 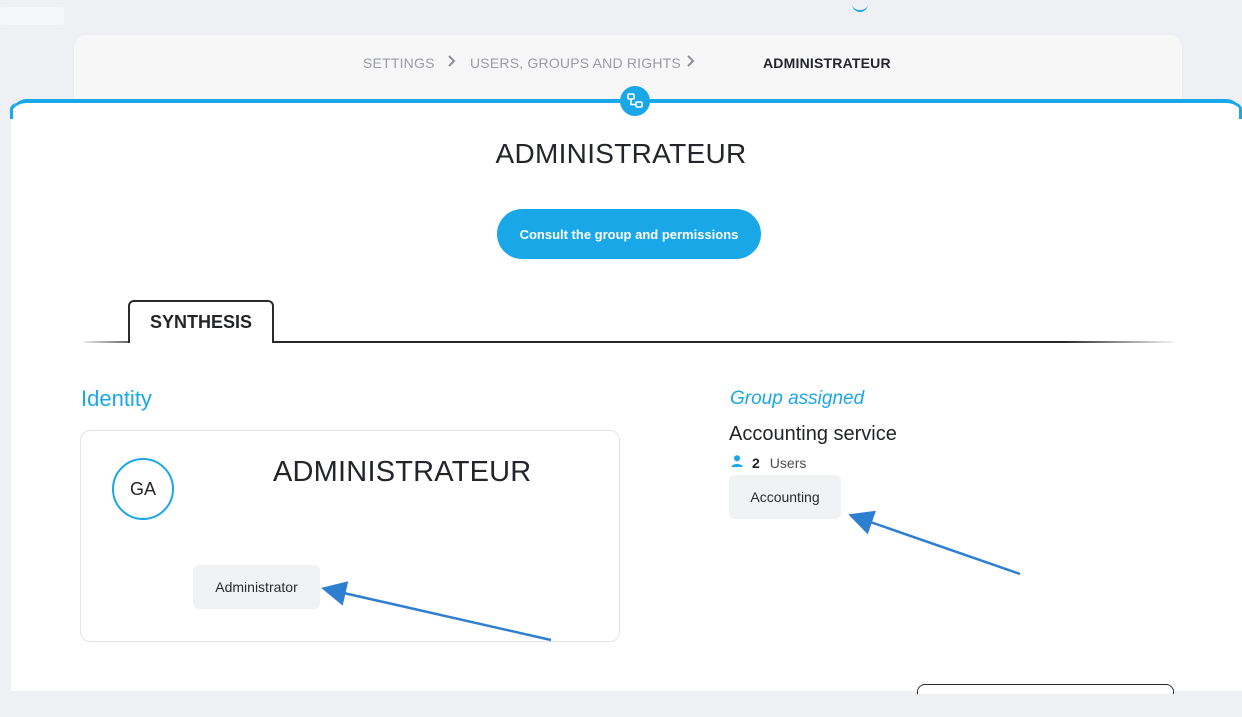 What do you see at coordinates (575, 63) in the screenshot?
I see `breadcrumb-users-groups-rights: USERS, GROUPS AND RIGHTS` at bounding box center [575, 63].